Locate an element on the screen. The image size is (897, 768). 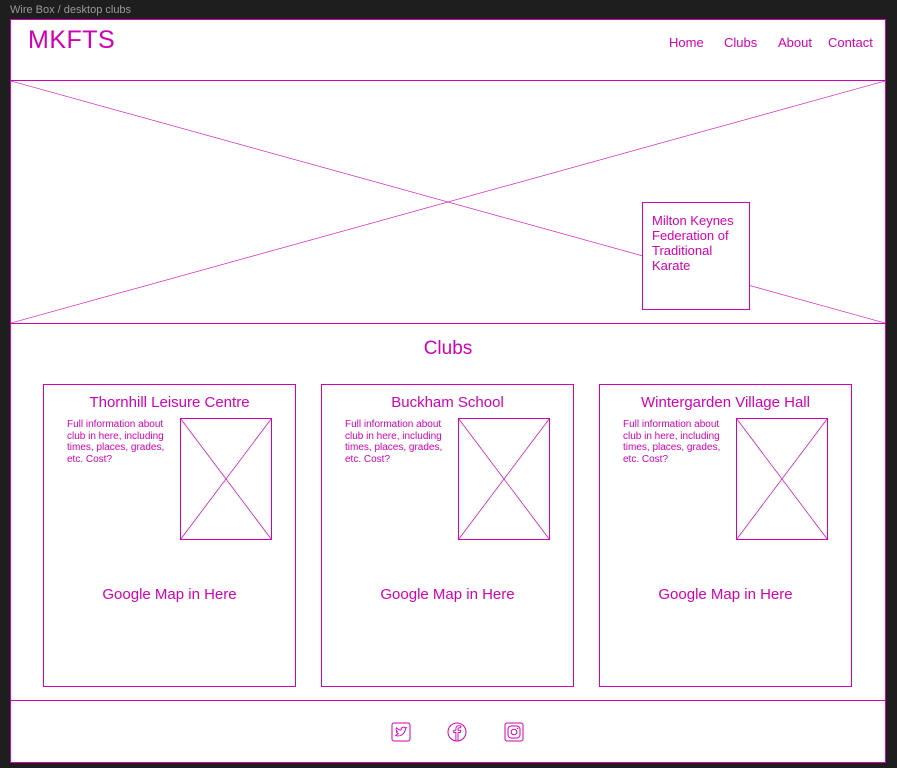
nav-home: Home is located at coordinates (686, 42).